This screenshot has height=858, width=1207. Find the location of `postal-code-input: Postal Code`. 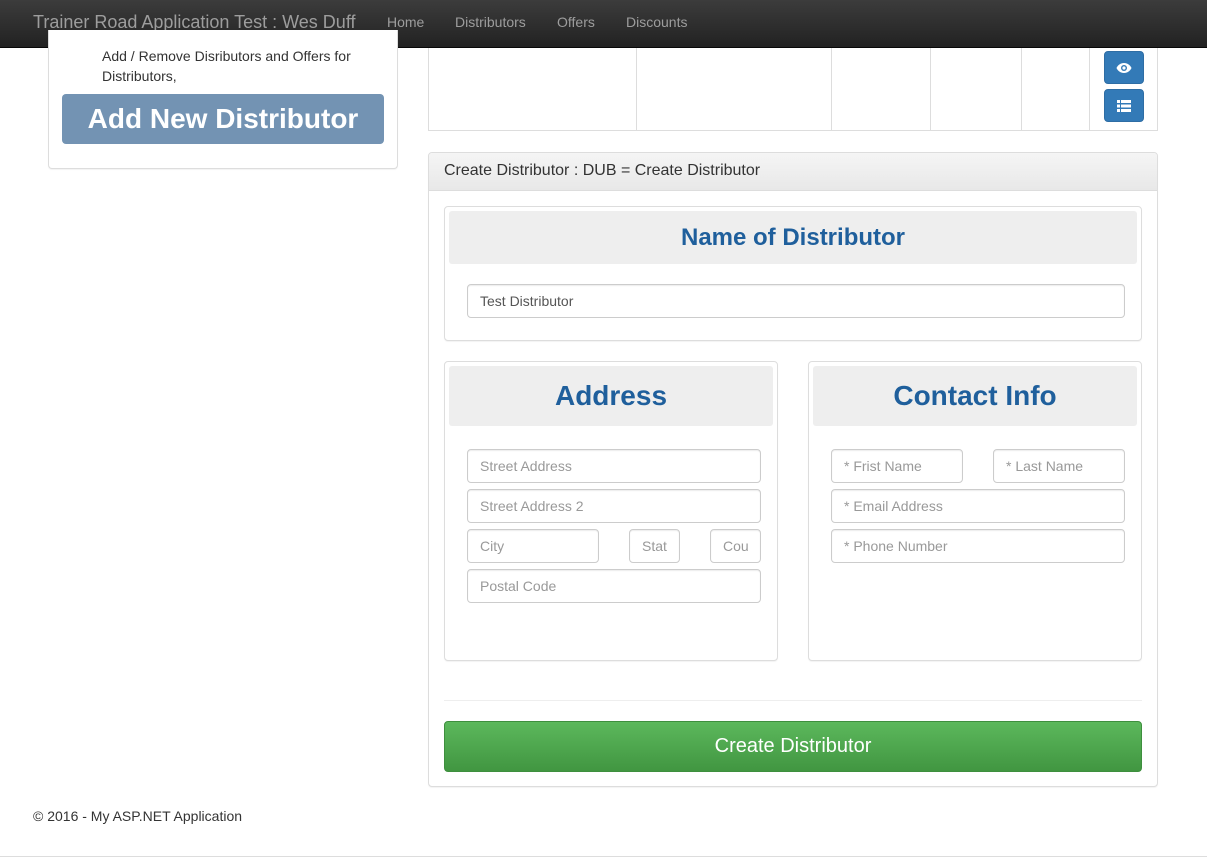

postal-code-input: Postal Code is located at coordinates (614, 586).